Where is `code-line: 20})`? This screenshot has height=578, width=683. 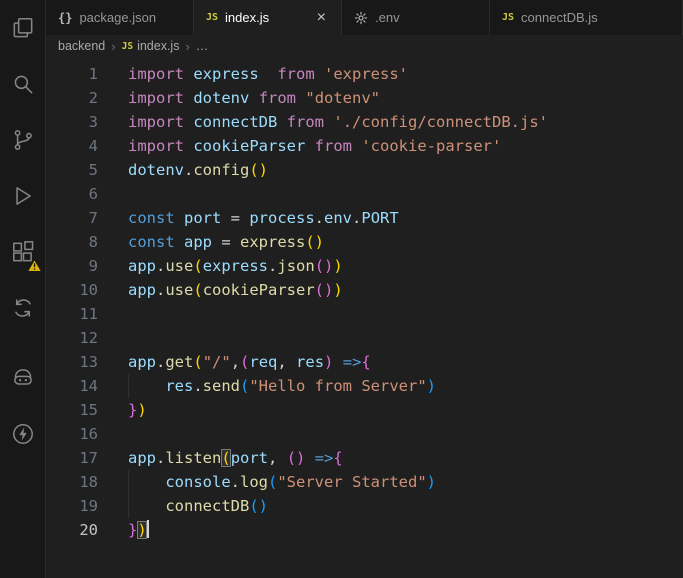 code-line: 20}) is located at coordinates (364, 530).